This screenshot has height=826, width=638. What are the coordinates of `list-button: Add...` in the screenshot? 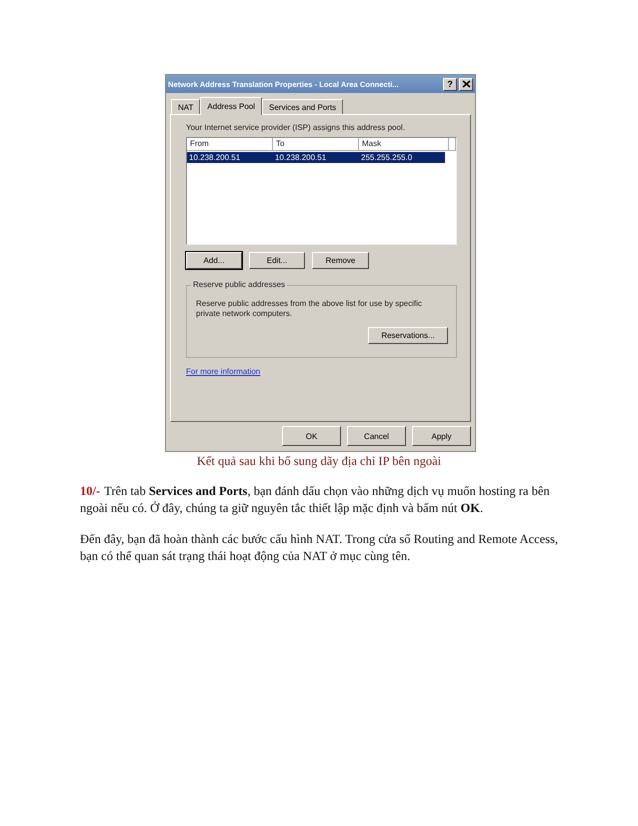 It's located at (214, 260).